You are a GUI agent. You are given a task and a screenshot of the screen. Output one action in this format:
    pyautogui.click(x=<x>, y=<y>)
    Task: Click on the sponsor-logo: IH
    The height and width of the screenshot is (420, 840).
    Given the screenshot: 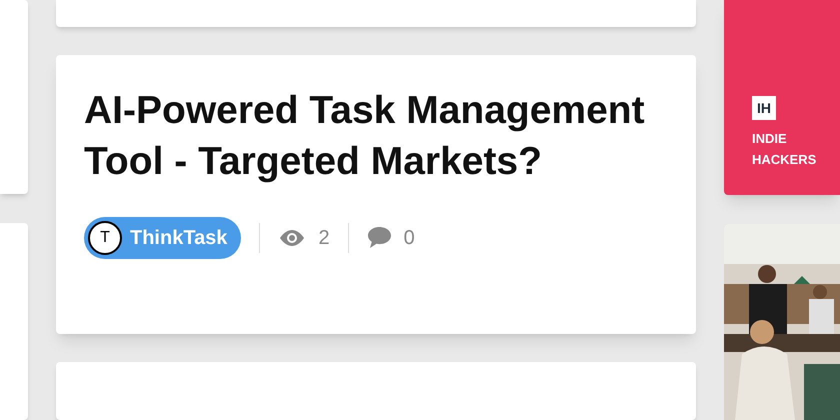 What is the action you would take?
    pyautogui.click(x=764, y=108)
    